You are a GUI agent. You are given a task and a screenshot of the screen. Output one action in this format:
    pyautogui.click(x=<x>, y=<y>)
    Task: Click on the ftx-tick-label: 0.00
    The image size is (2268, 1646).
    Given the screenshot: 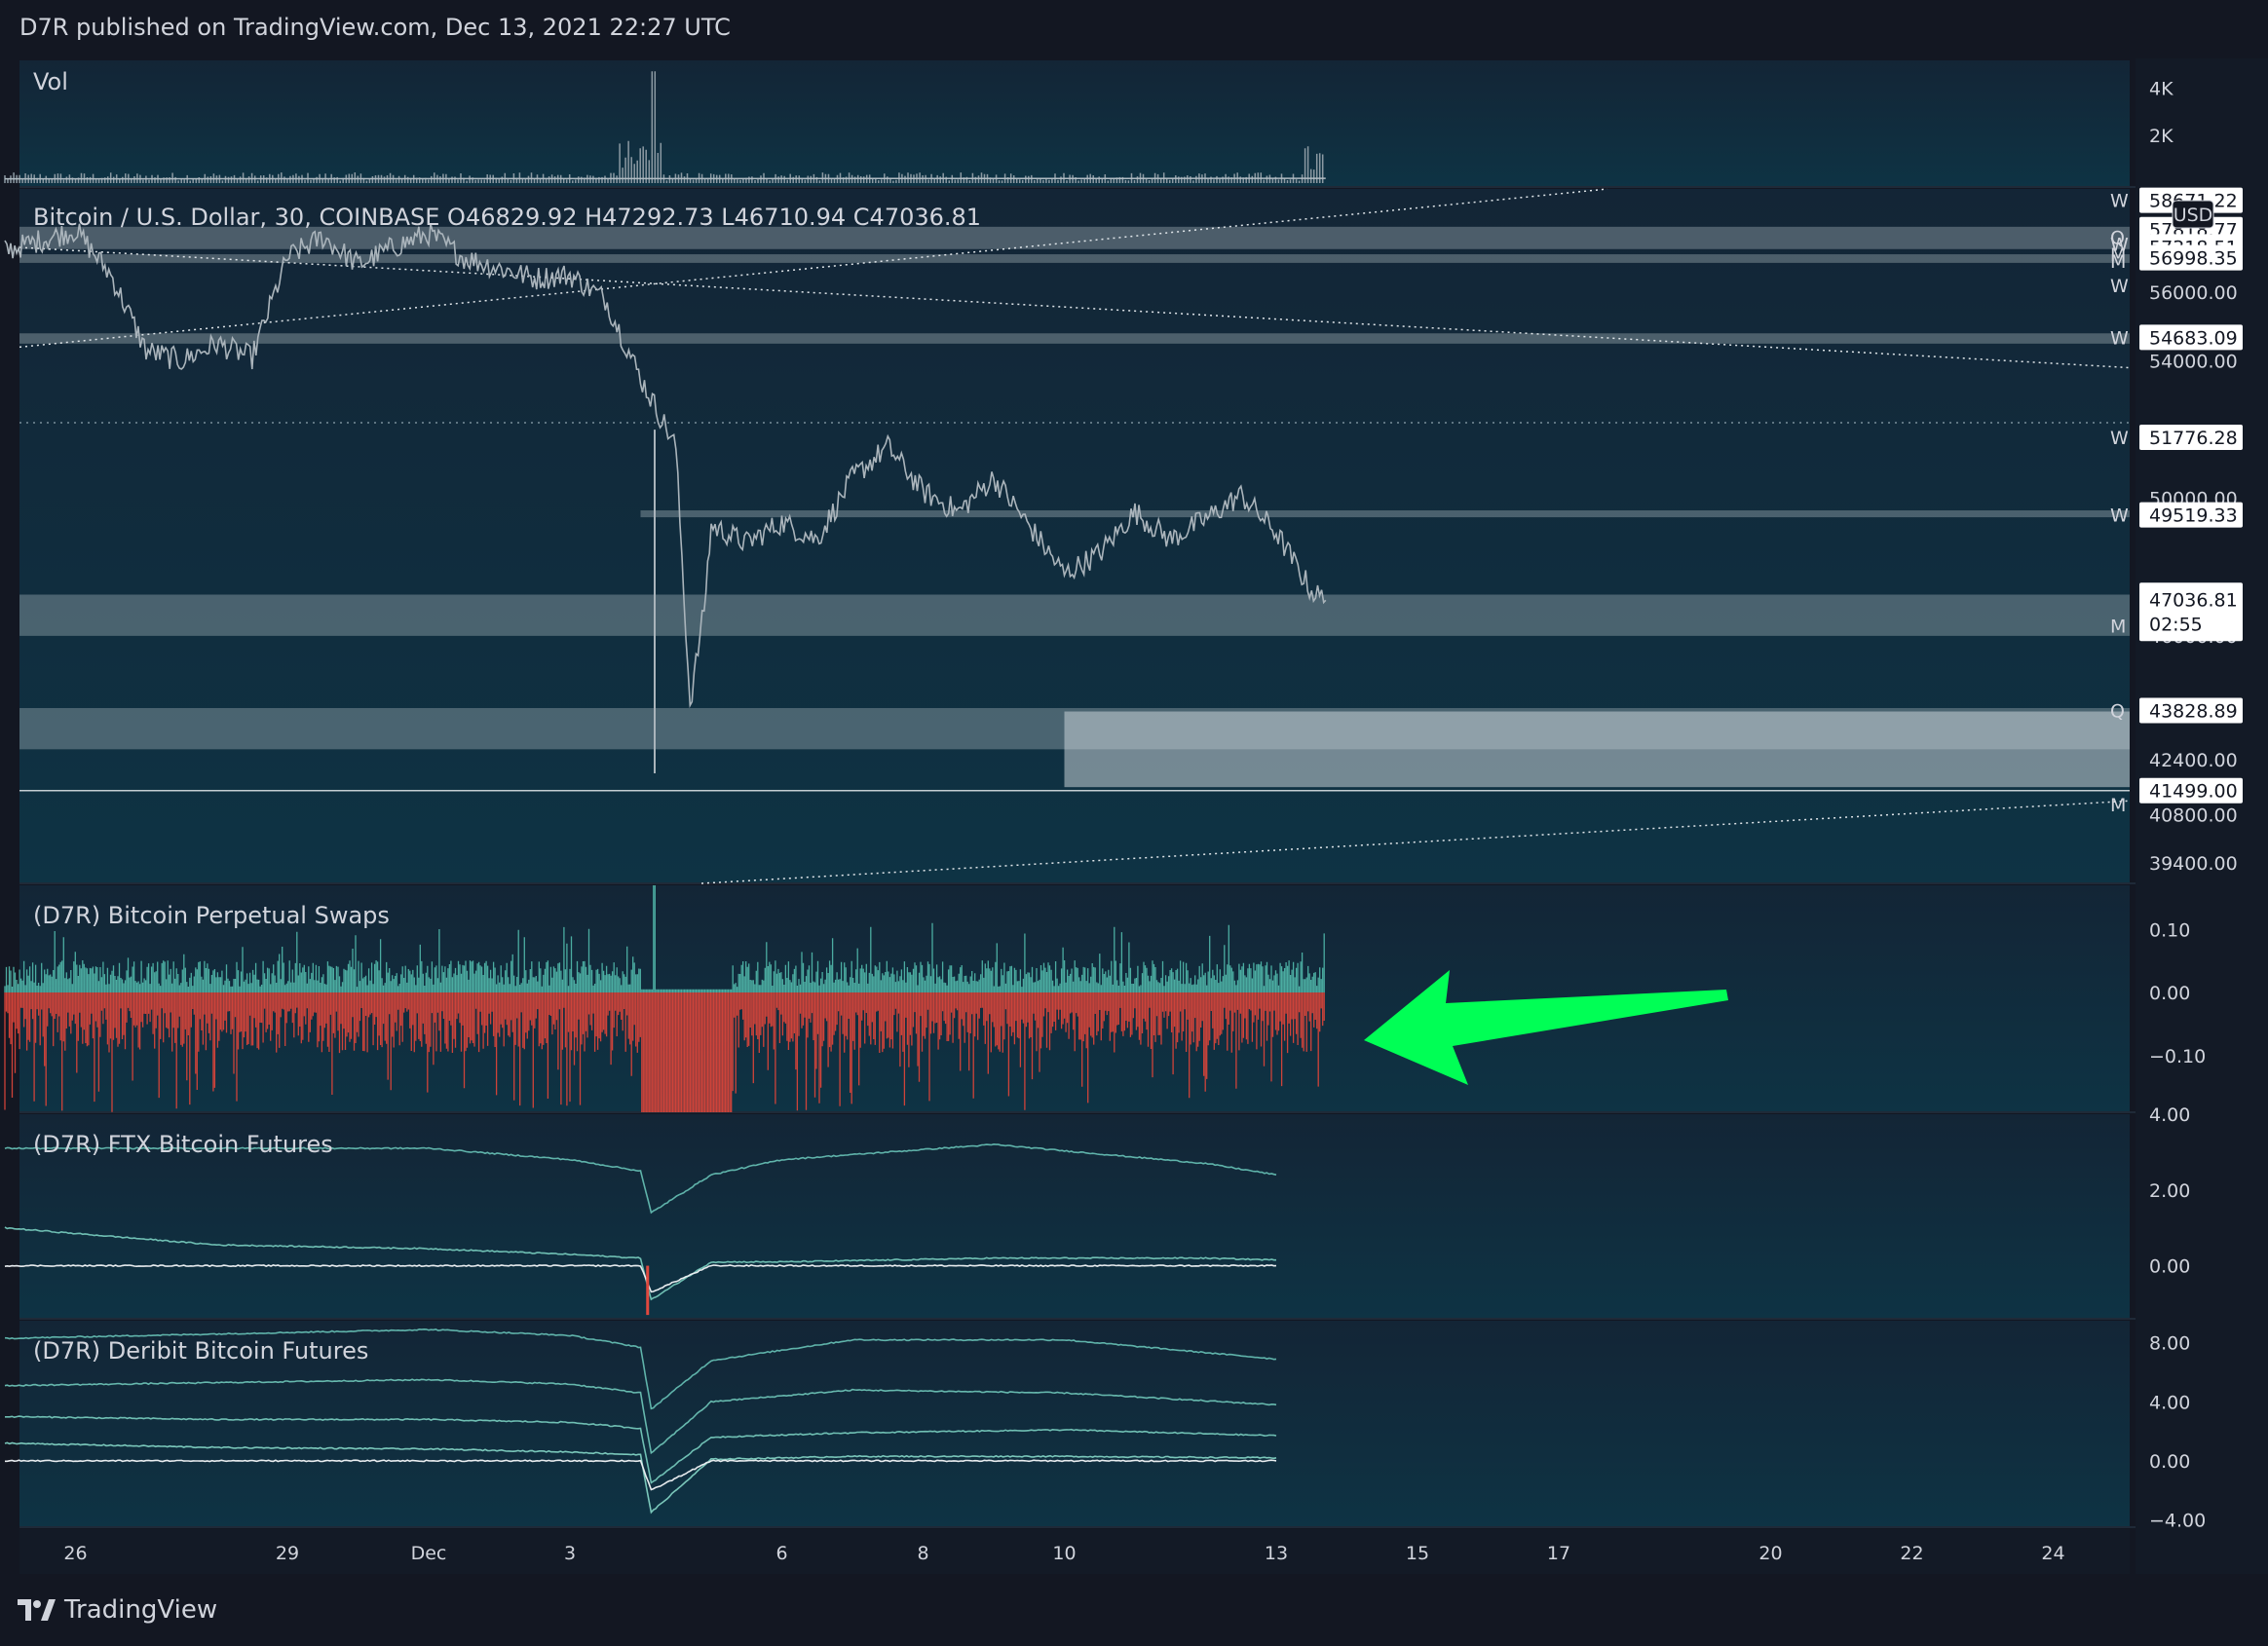 What is the action you would take?
    pyautogui.click(x=2169, y=1267)
    